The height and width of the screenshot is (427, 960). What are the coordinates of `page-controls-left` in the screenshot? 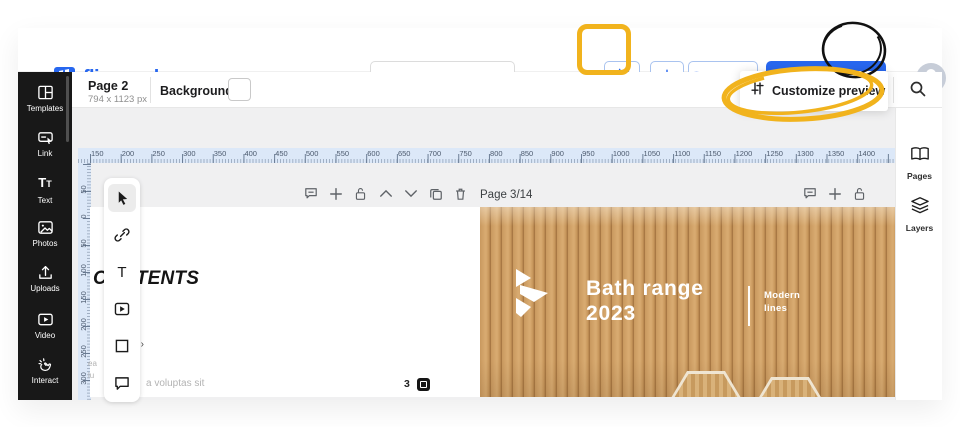 It's located at (385, 193).